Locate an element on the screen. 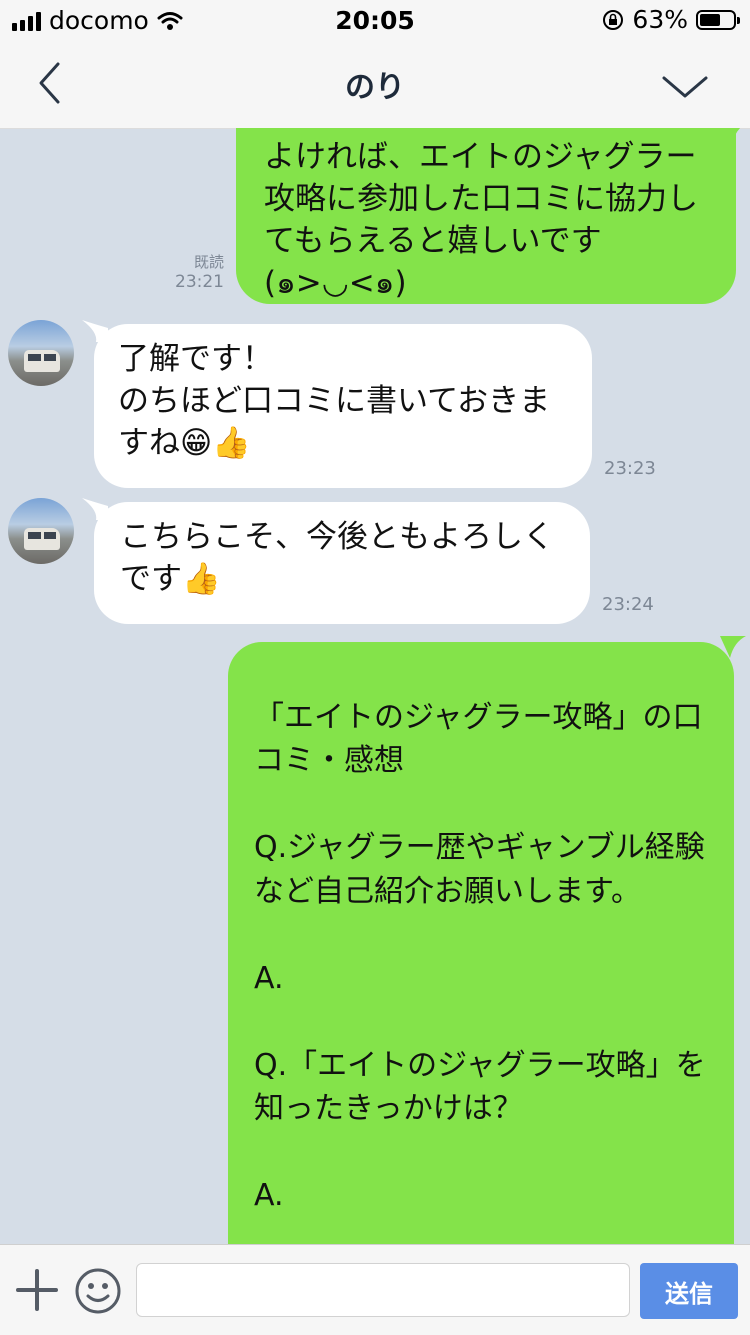  battery-percent: 63% is located at coordinates (660, 19).